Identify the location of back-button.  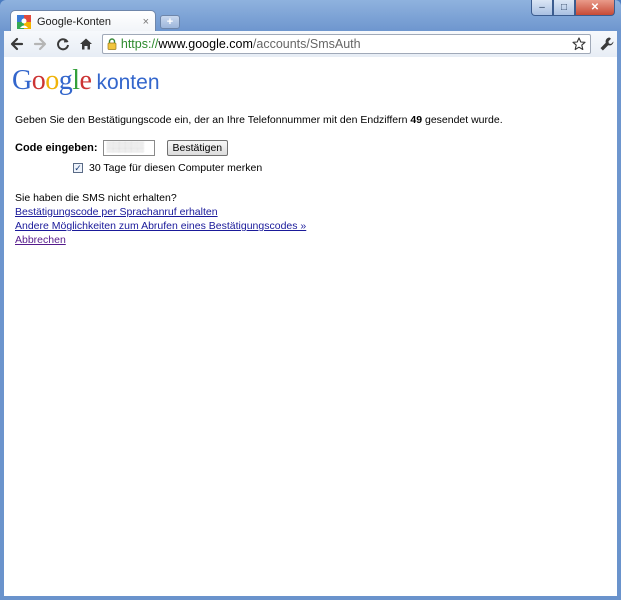
(17, 44).